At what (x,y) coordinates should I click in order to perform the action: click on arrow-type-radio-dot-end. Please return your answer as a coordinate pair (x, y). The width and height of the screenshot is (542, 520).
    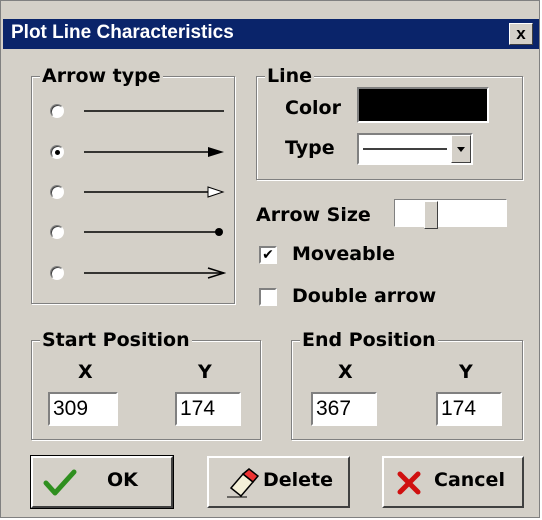
    Looking at the image, I should click on (57, 232).